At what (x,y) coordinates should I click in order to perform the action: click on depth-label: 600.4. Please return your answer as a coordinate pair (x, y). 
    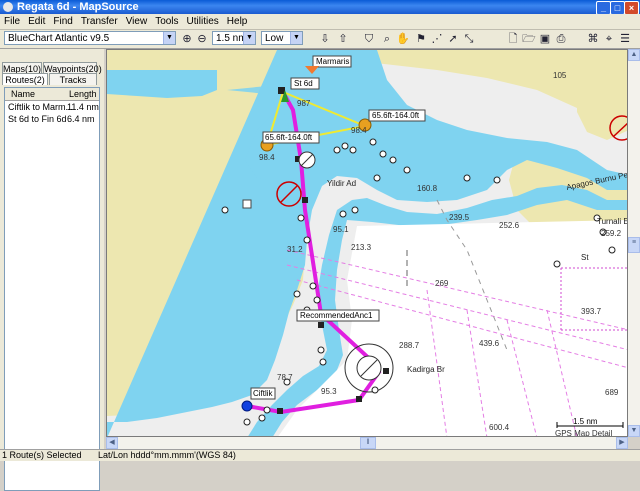
    Looking at the image, I should click on (499, 427).